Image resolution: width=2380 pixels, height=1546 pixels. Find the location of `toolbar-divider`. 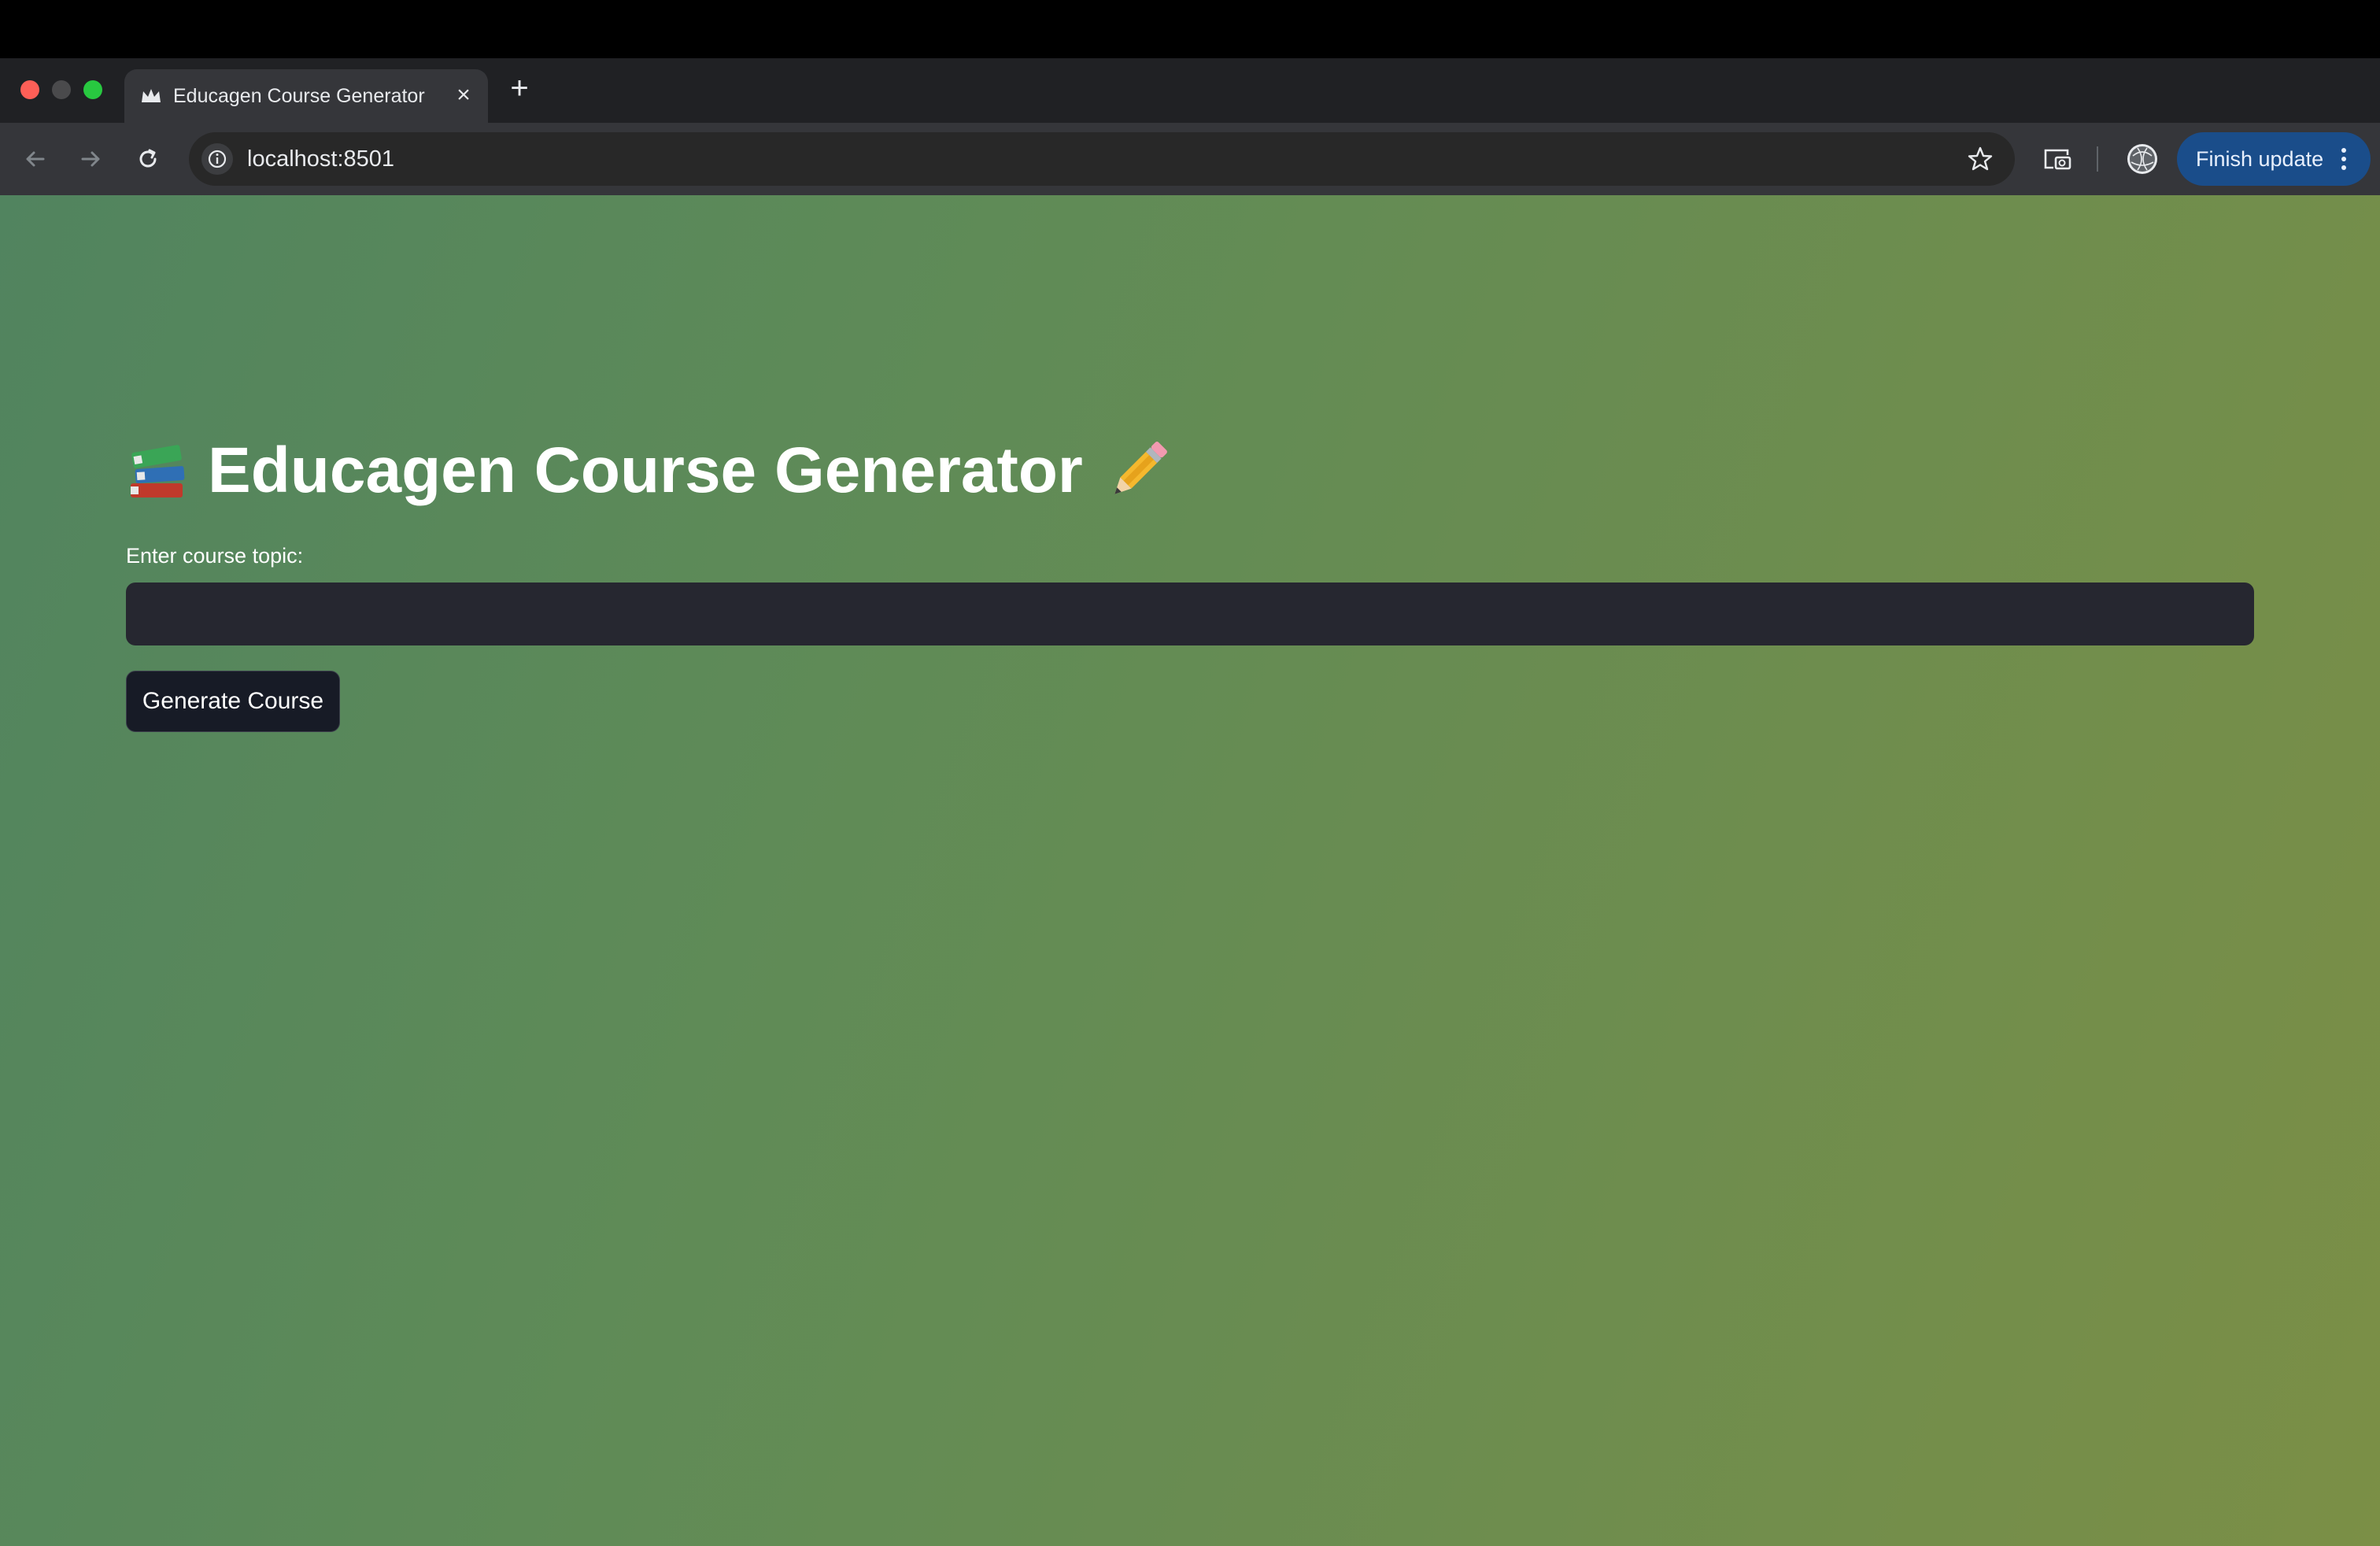

toolbar-divider is located at coordinates (2097, 159).